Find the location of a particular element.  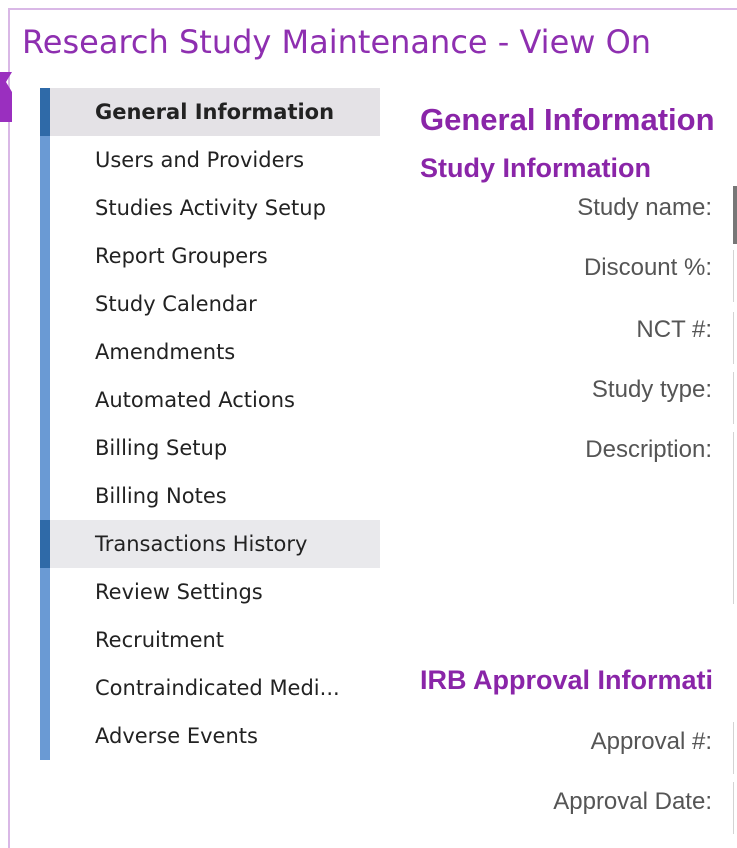

nct-label: NCT #: is located at coordinates (674, 329).